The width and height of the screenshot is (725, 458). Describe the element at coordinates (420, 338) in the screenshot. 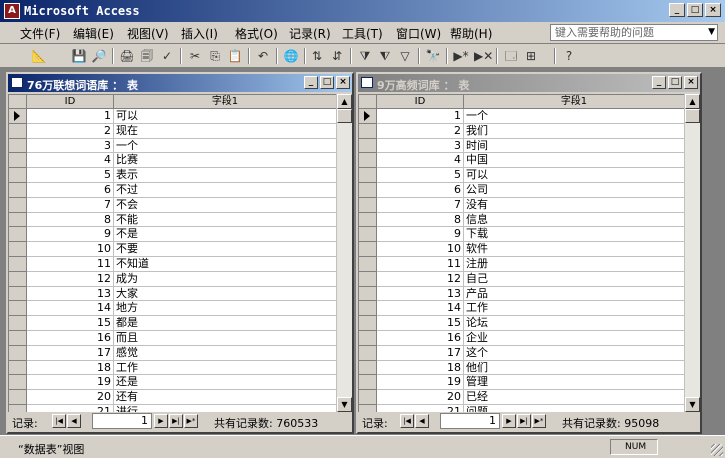

I see `cell-id: 16` at that location.